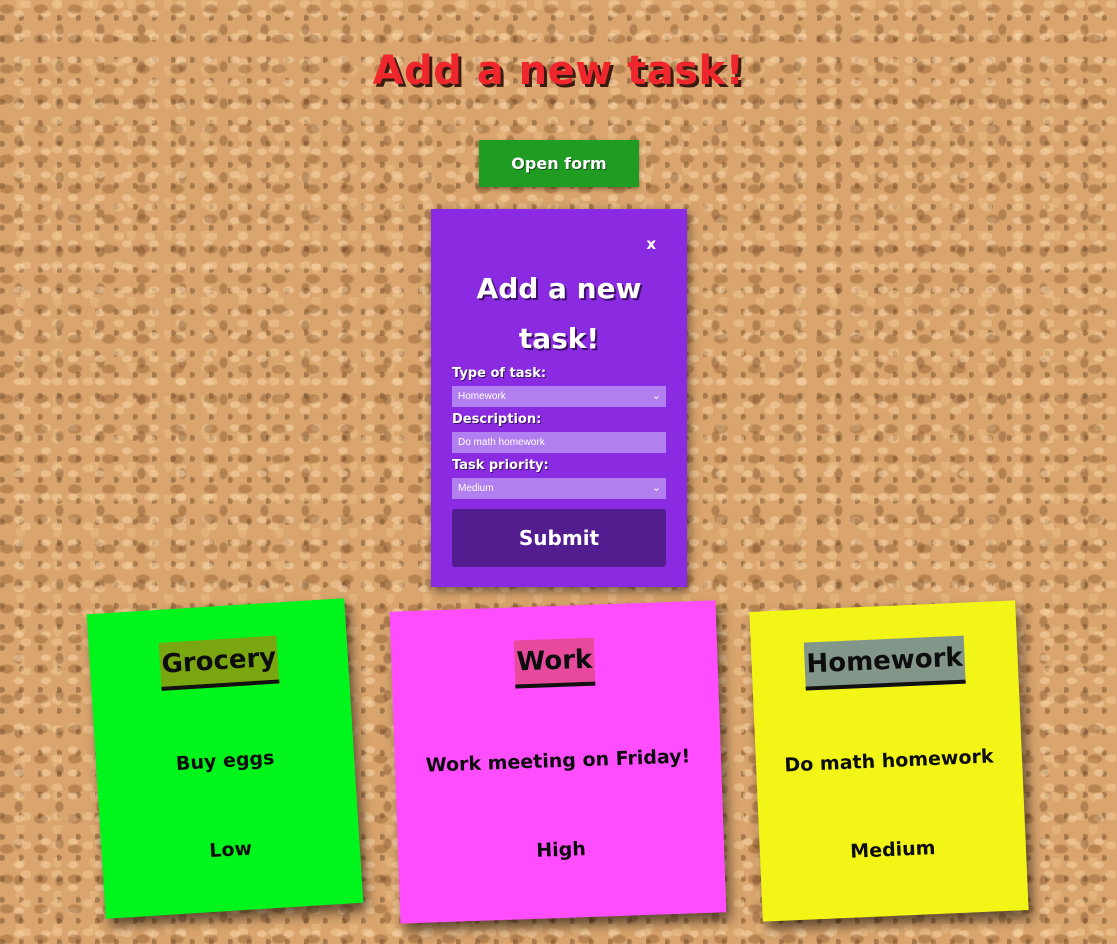  Describe the element at coordinates (230, 850) in the screenshot. I see `note-priority: Low` at that location.